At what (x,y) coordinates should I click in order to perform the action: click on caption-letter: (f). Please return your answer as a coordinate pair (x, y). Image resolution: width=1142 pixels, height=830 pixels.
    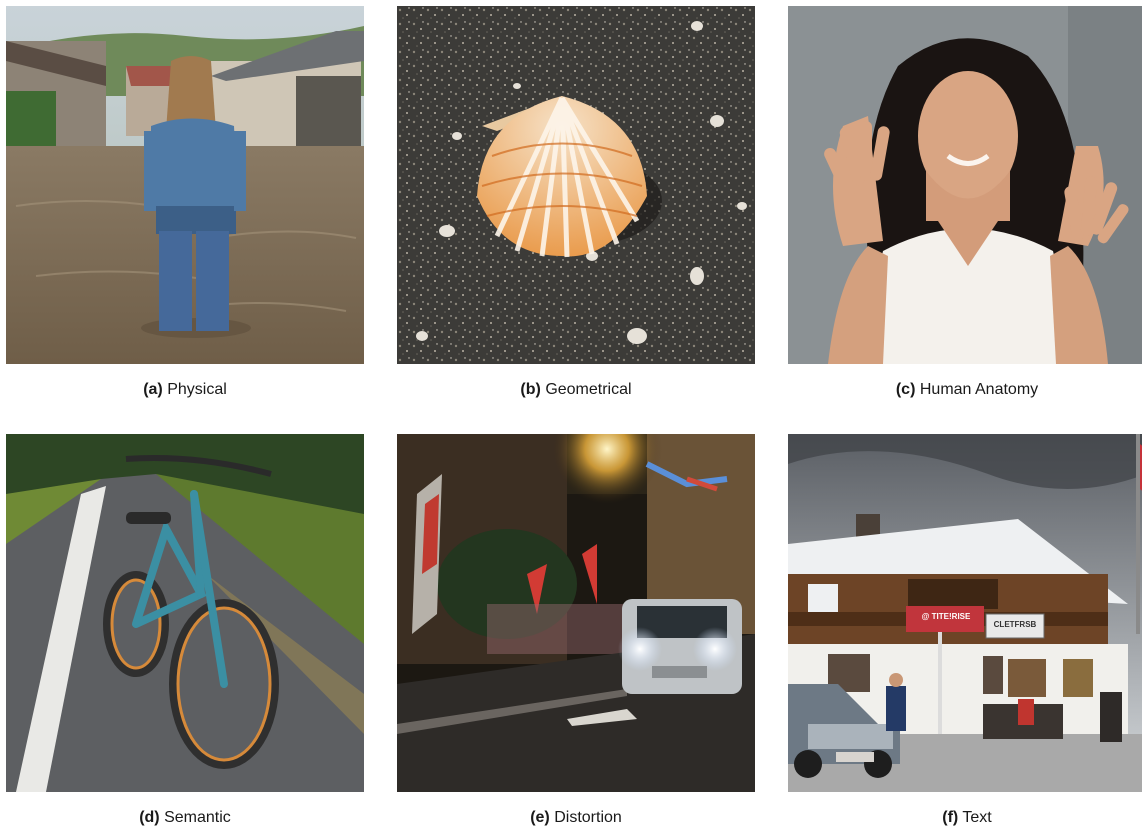
    Looking at the image, I should click on (950, 817).